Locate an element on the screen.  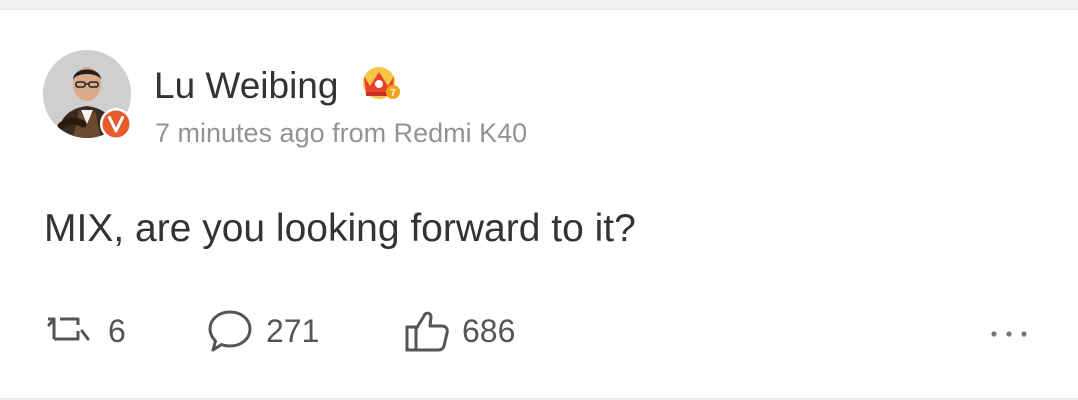
crown-badge-level: 7 is located at coordinates (393, 93).